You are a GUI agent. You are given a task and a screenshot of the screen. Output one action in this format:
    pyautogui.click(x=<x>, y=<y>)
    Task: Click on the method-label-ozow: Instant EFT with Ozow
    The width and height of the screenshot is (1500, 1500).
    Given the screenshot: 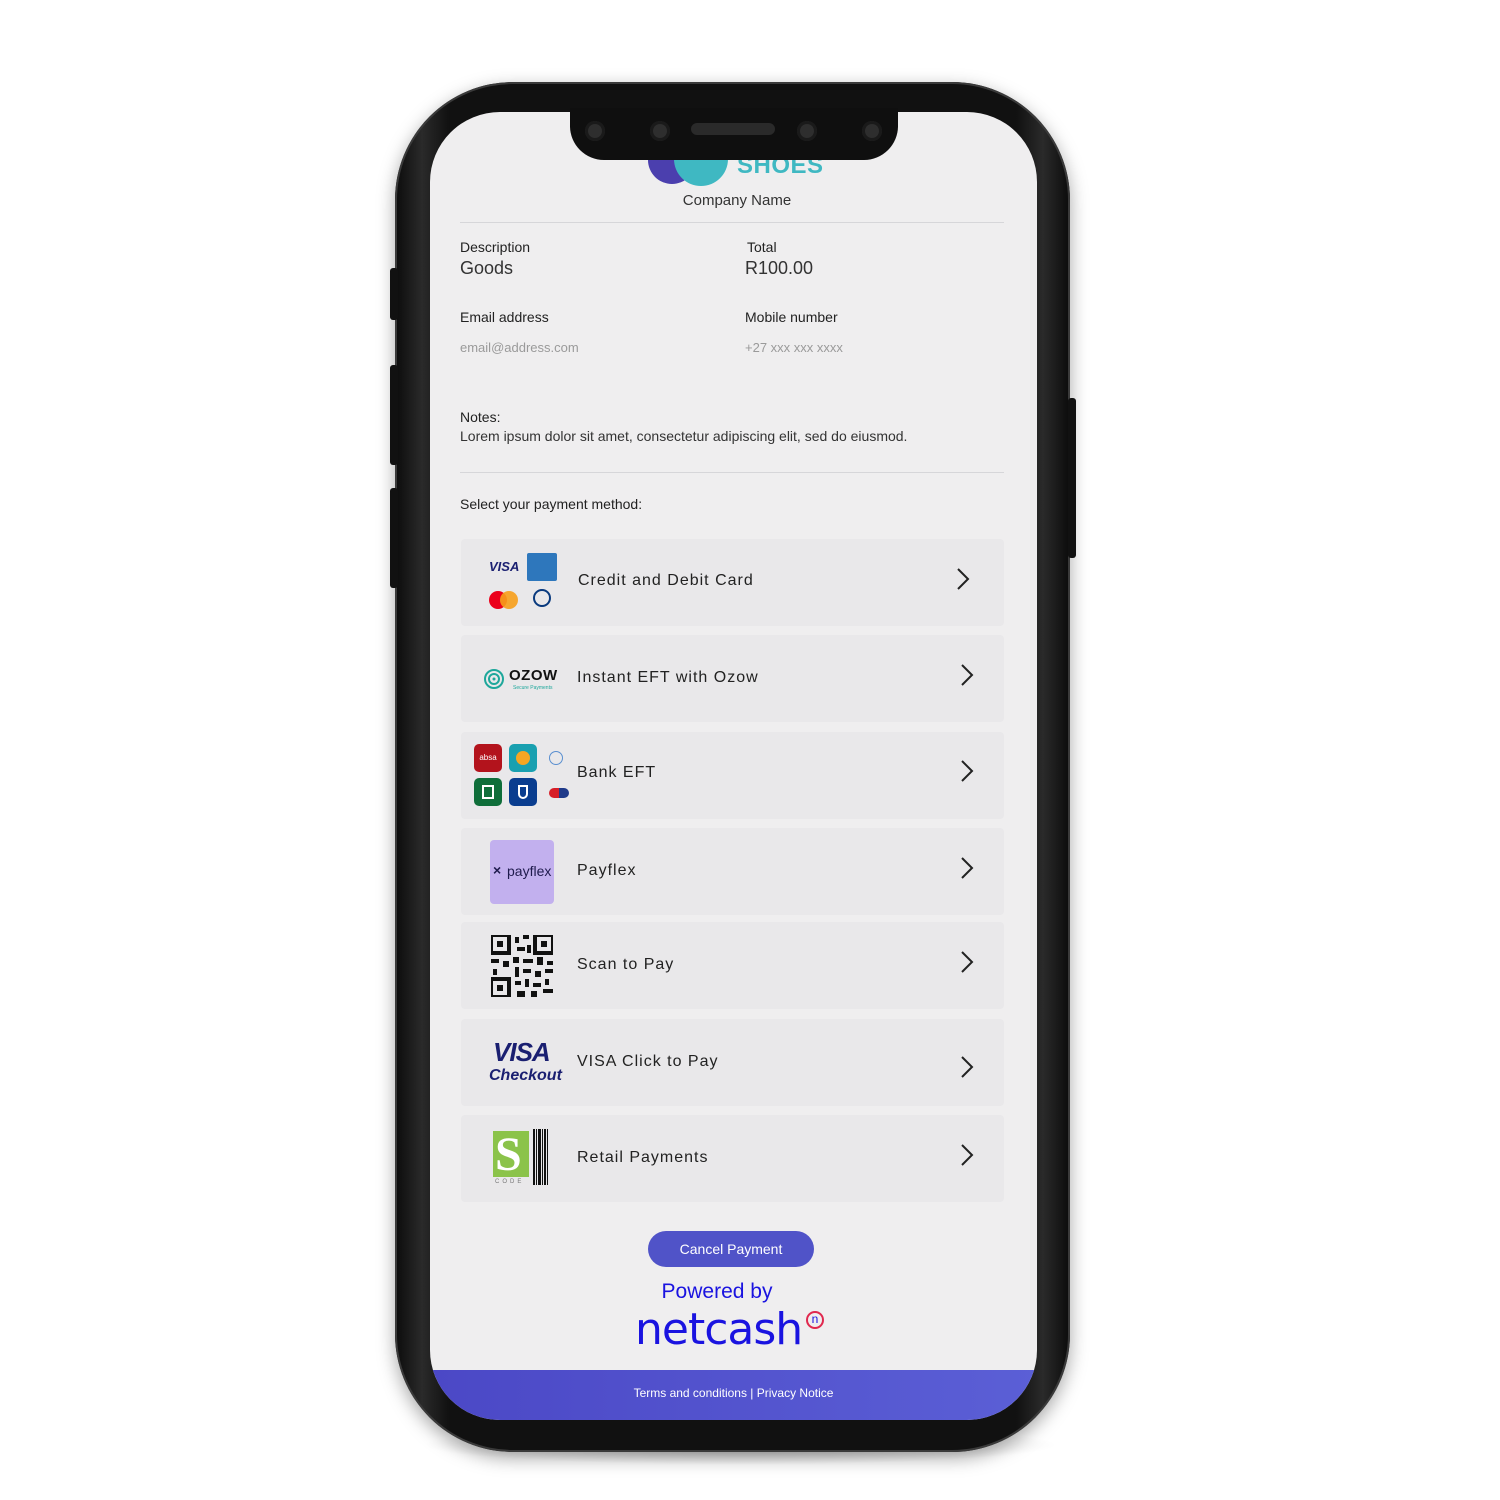 What is the action you would take?
    pyautogui.click(x=668, y=677)
    